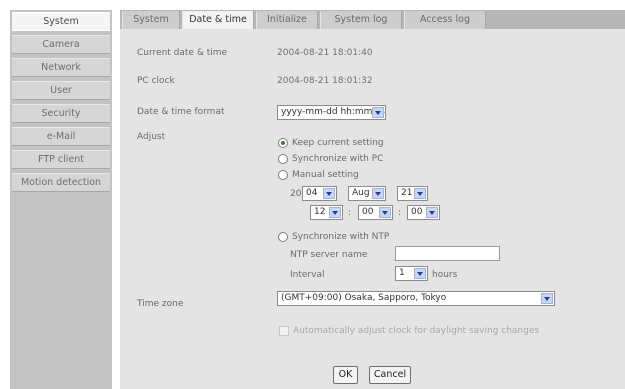 This screenshot has height=389, width=625. I want to click on dst-checkbox, so click(284, 331).